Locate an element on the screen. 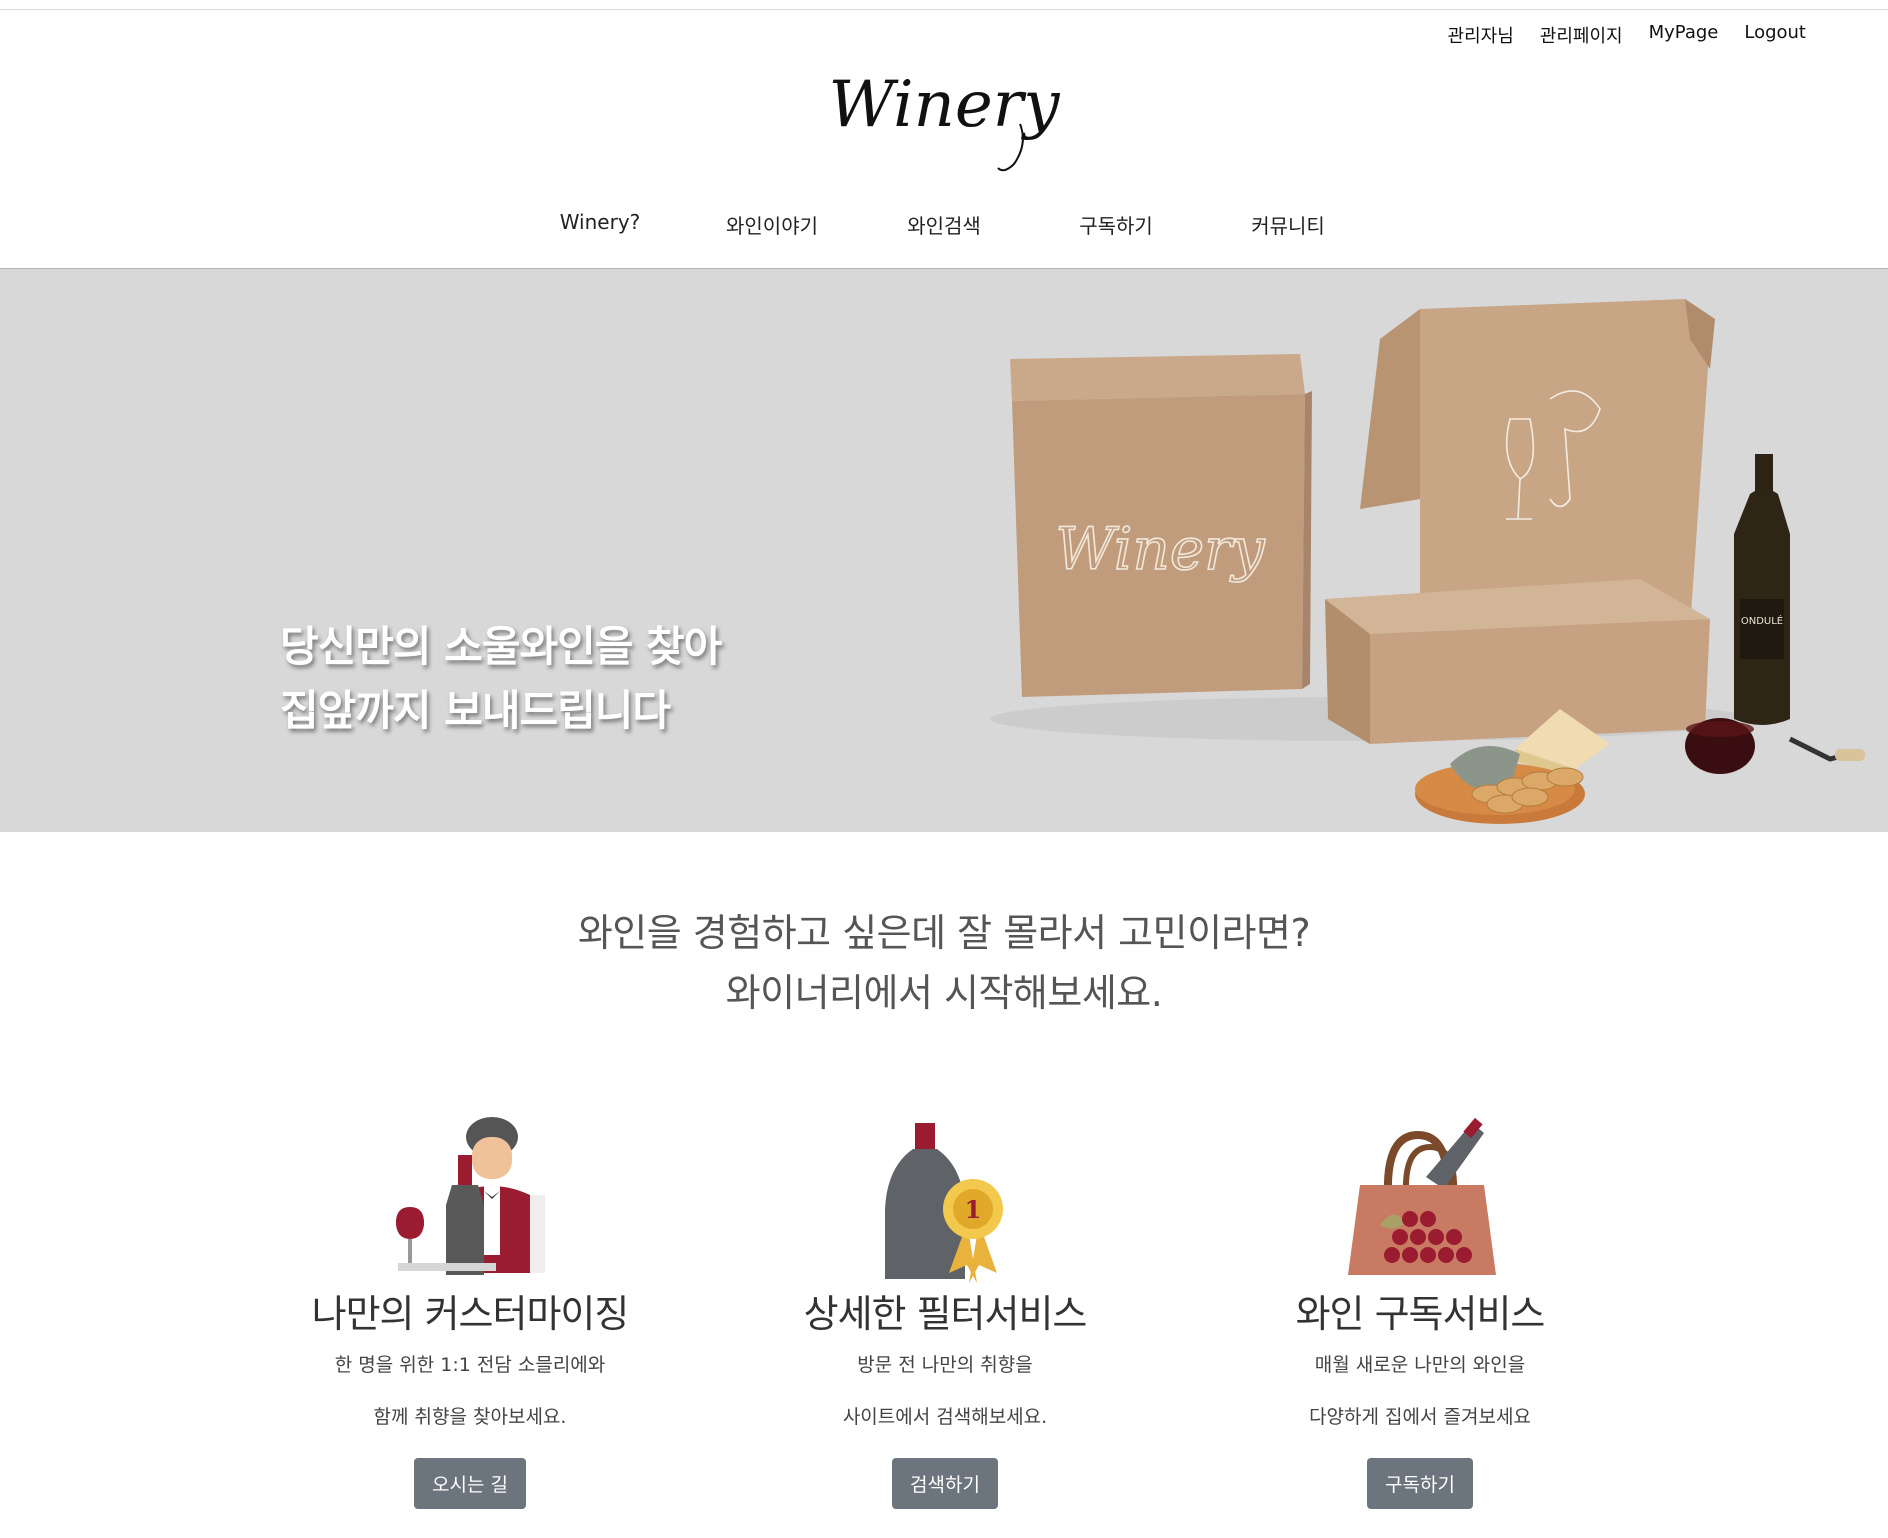 This screenshot has width=1888, height=1538. sommelier-icon is located at coordinates (470, 1196).